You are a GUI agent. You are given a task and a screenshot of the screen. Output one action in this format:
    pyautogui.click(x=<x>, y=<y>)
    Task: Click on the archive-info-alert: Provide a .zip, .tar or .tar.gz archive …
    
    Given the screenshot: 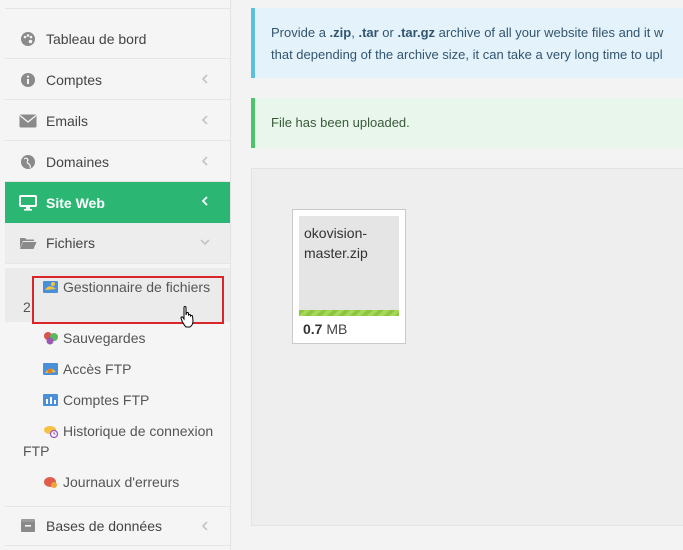 What is the action you would take?
    pyautogui.click(x=467, y=43)
    